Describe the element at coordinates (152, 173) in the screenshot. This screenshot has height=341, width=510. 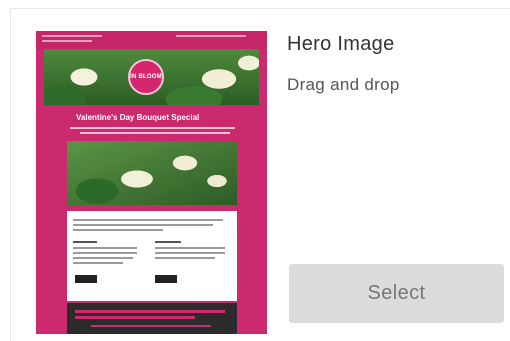
I see `thumbnail-flower-photo` at that location.